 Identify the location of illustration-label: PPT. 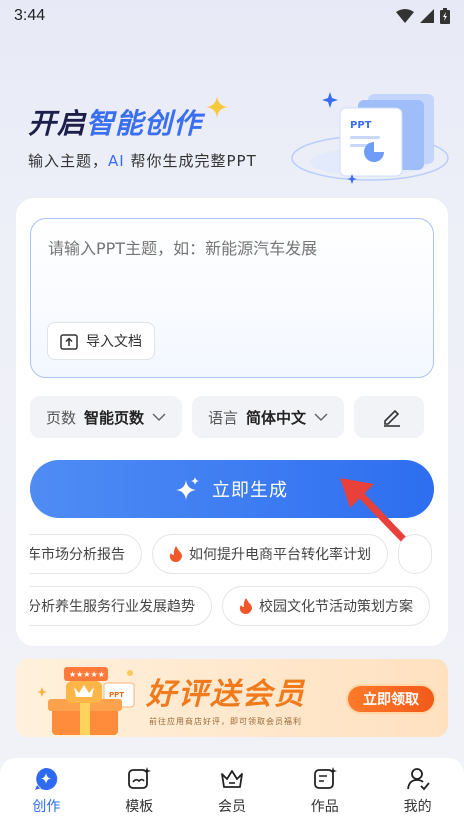
(361, 125).